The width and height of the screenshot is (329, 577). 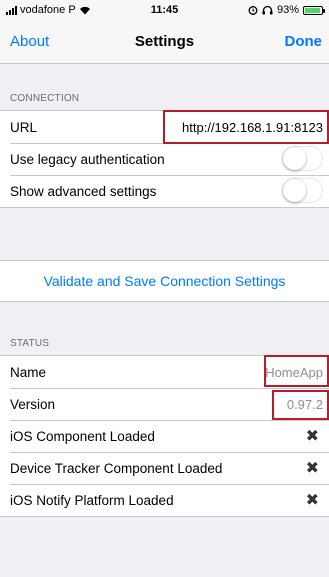 What do you see at coordinates (92, 500) in the screenshot?
I see `ios-notify-label: iOS Notify Platform Loaded` at bounding box center [92, 500].